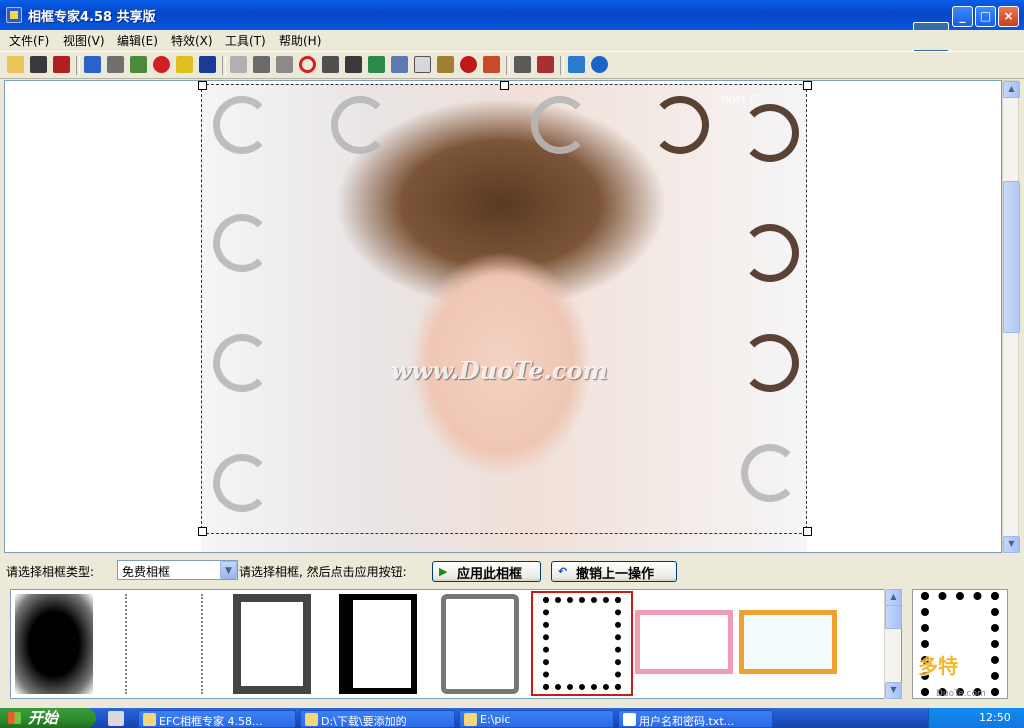  I want to click on crop-icon, so click(138, 64).